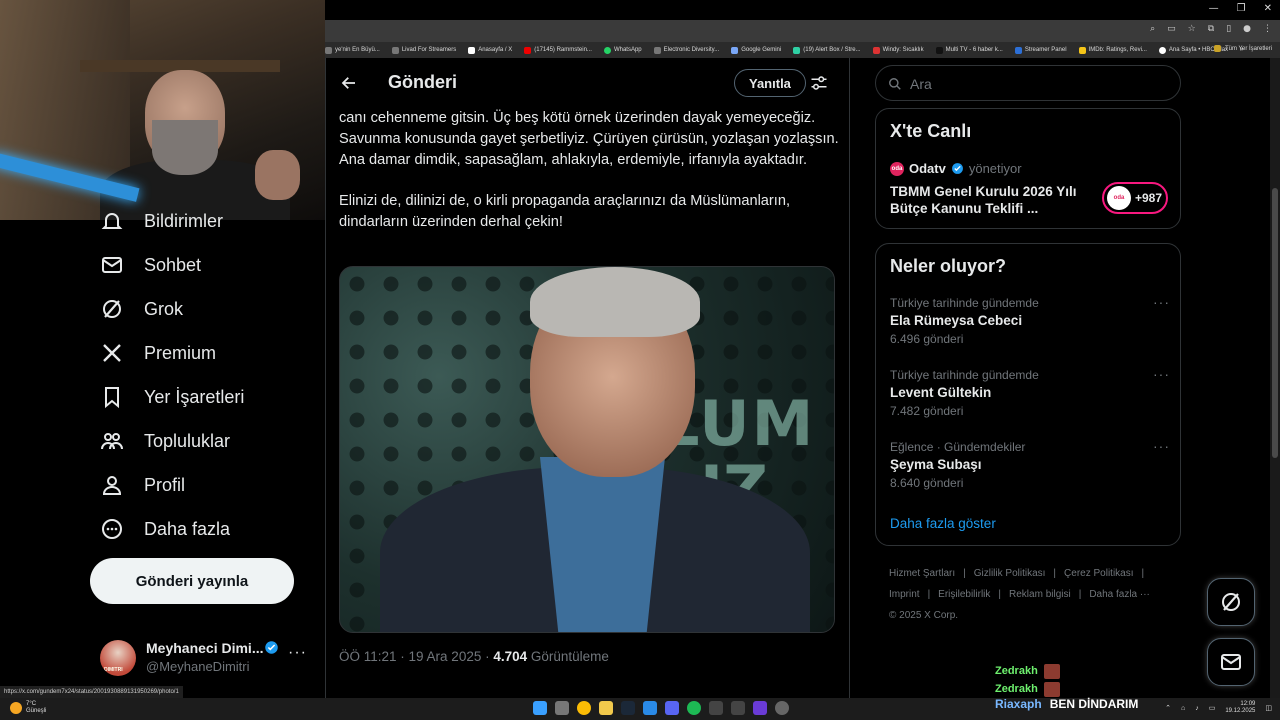 The height and width of the screenshot is (720, 1280). What do you see at coordinates (956, 320) in the screenshot?
I see `trend-name: Ela Rümeysa Cebeci` at bounding box center [956, 320].